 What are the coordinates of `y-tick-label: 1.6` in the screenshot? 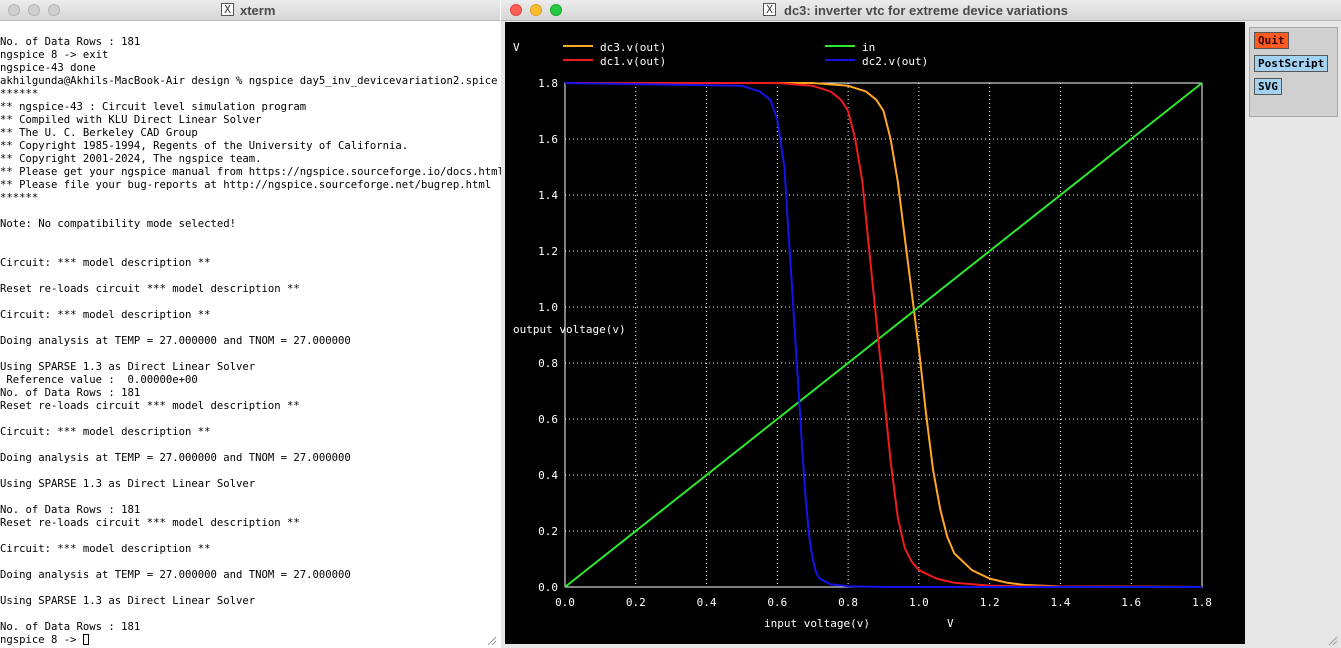 It's located at (548, 139).